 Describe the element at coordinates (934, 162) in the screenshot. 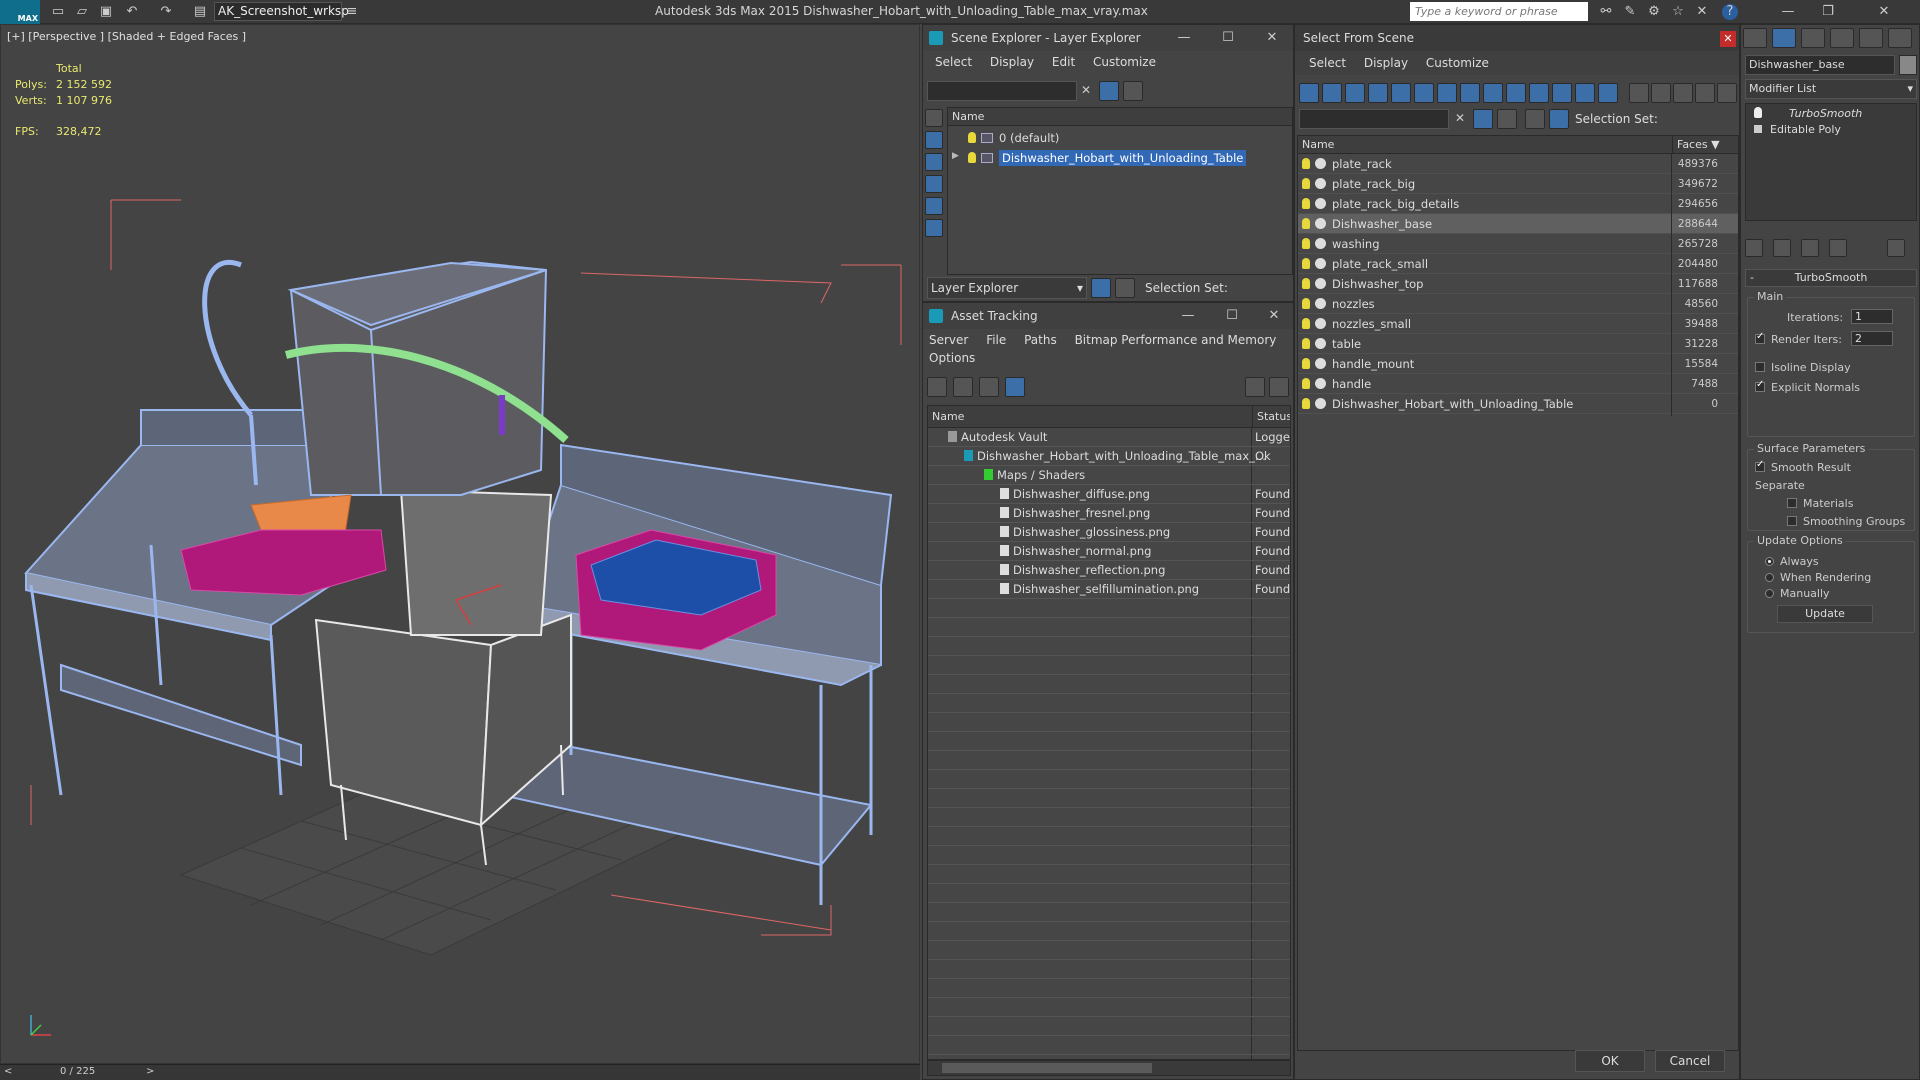

I see `display-lights-icon` at that location.